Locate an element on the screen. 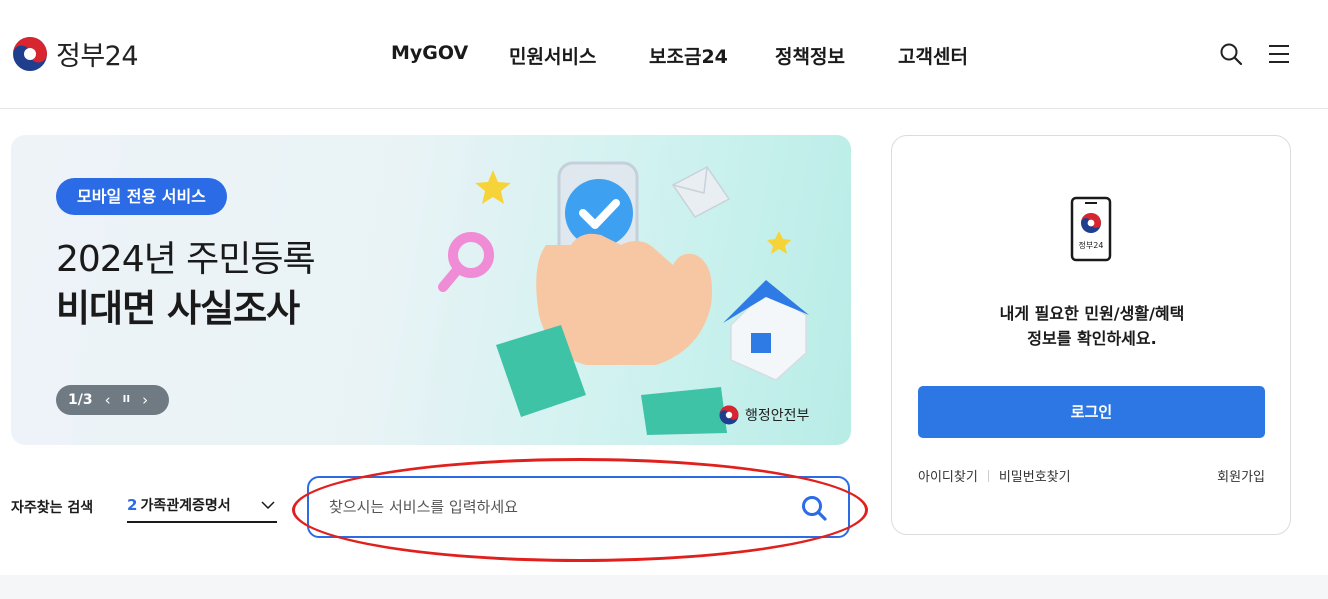  banner-badge: 모바일 전용 서비스 is located at coordinates (141, 196).